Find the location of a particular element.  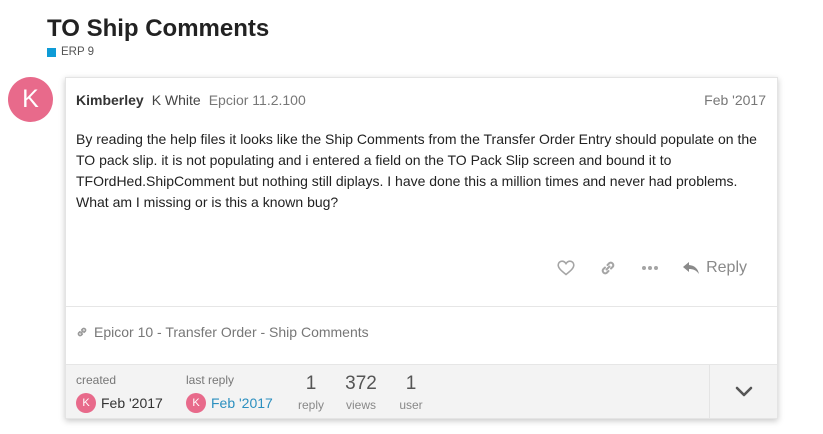

created-meta: created K Feb '2017 is located at coordinates (119, 393).